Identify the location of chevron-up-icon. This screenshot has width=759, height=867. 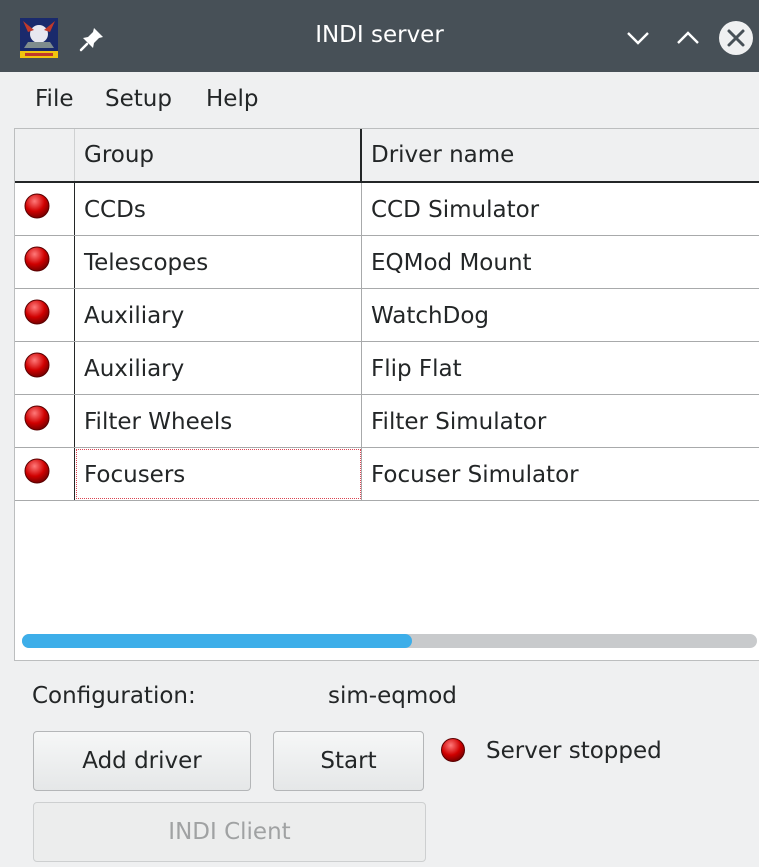
(688, 38).